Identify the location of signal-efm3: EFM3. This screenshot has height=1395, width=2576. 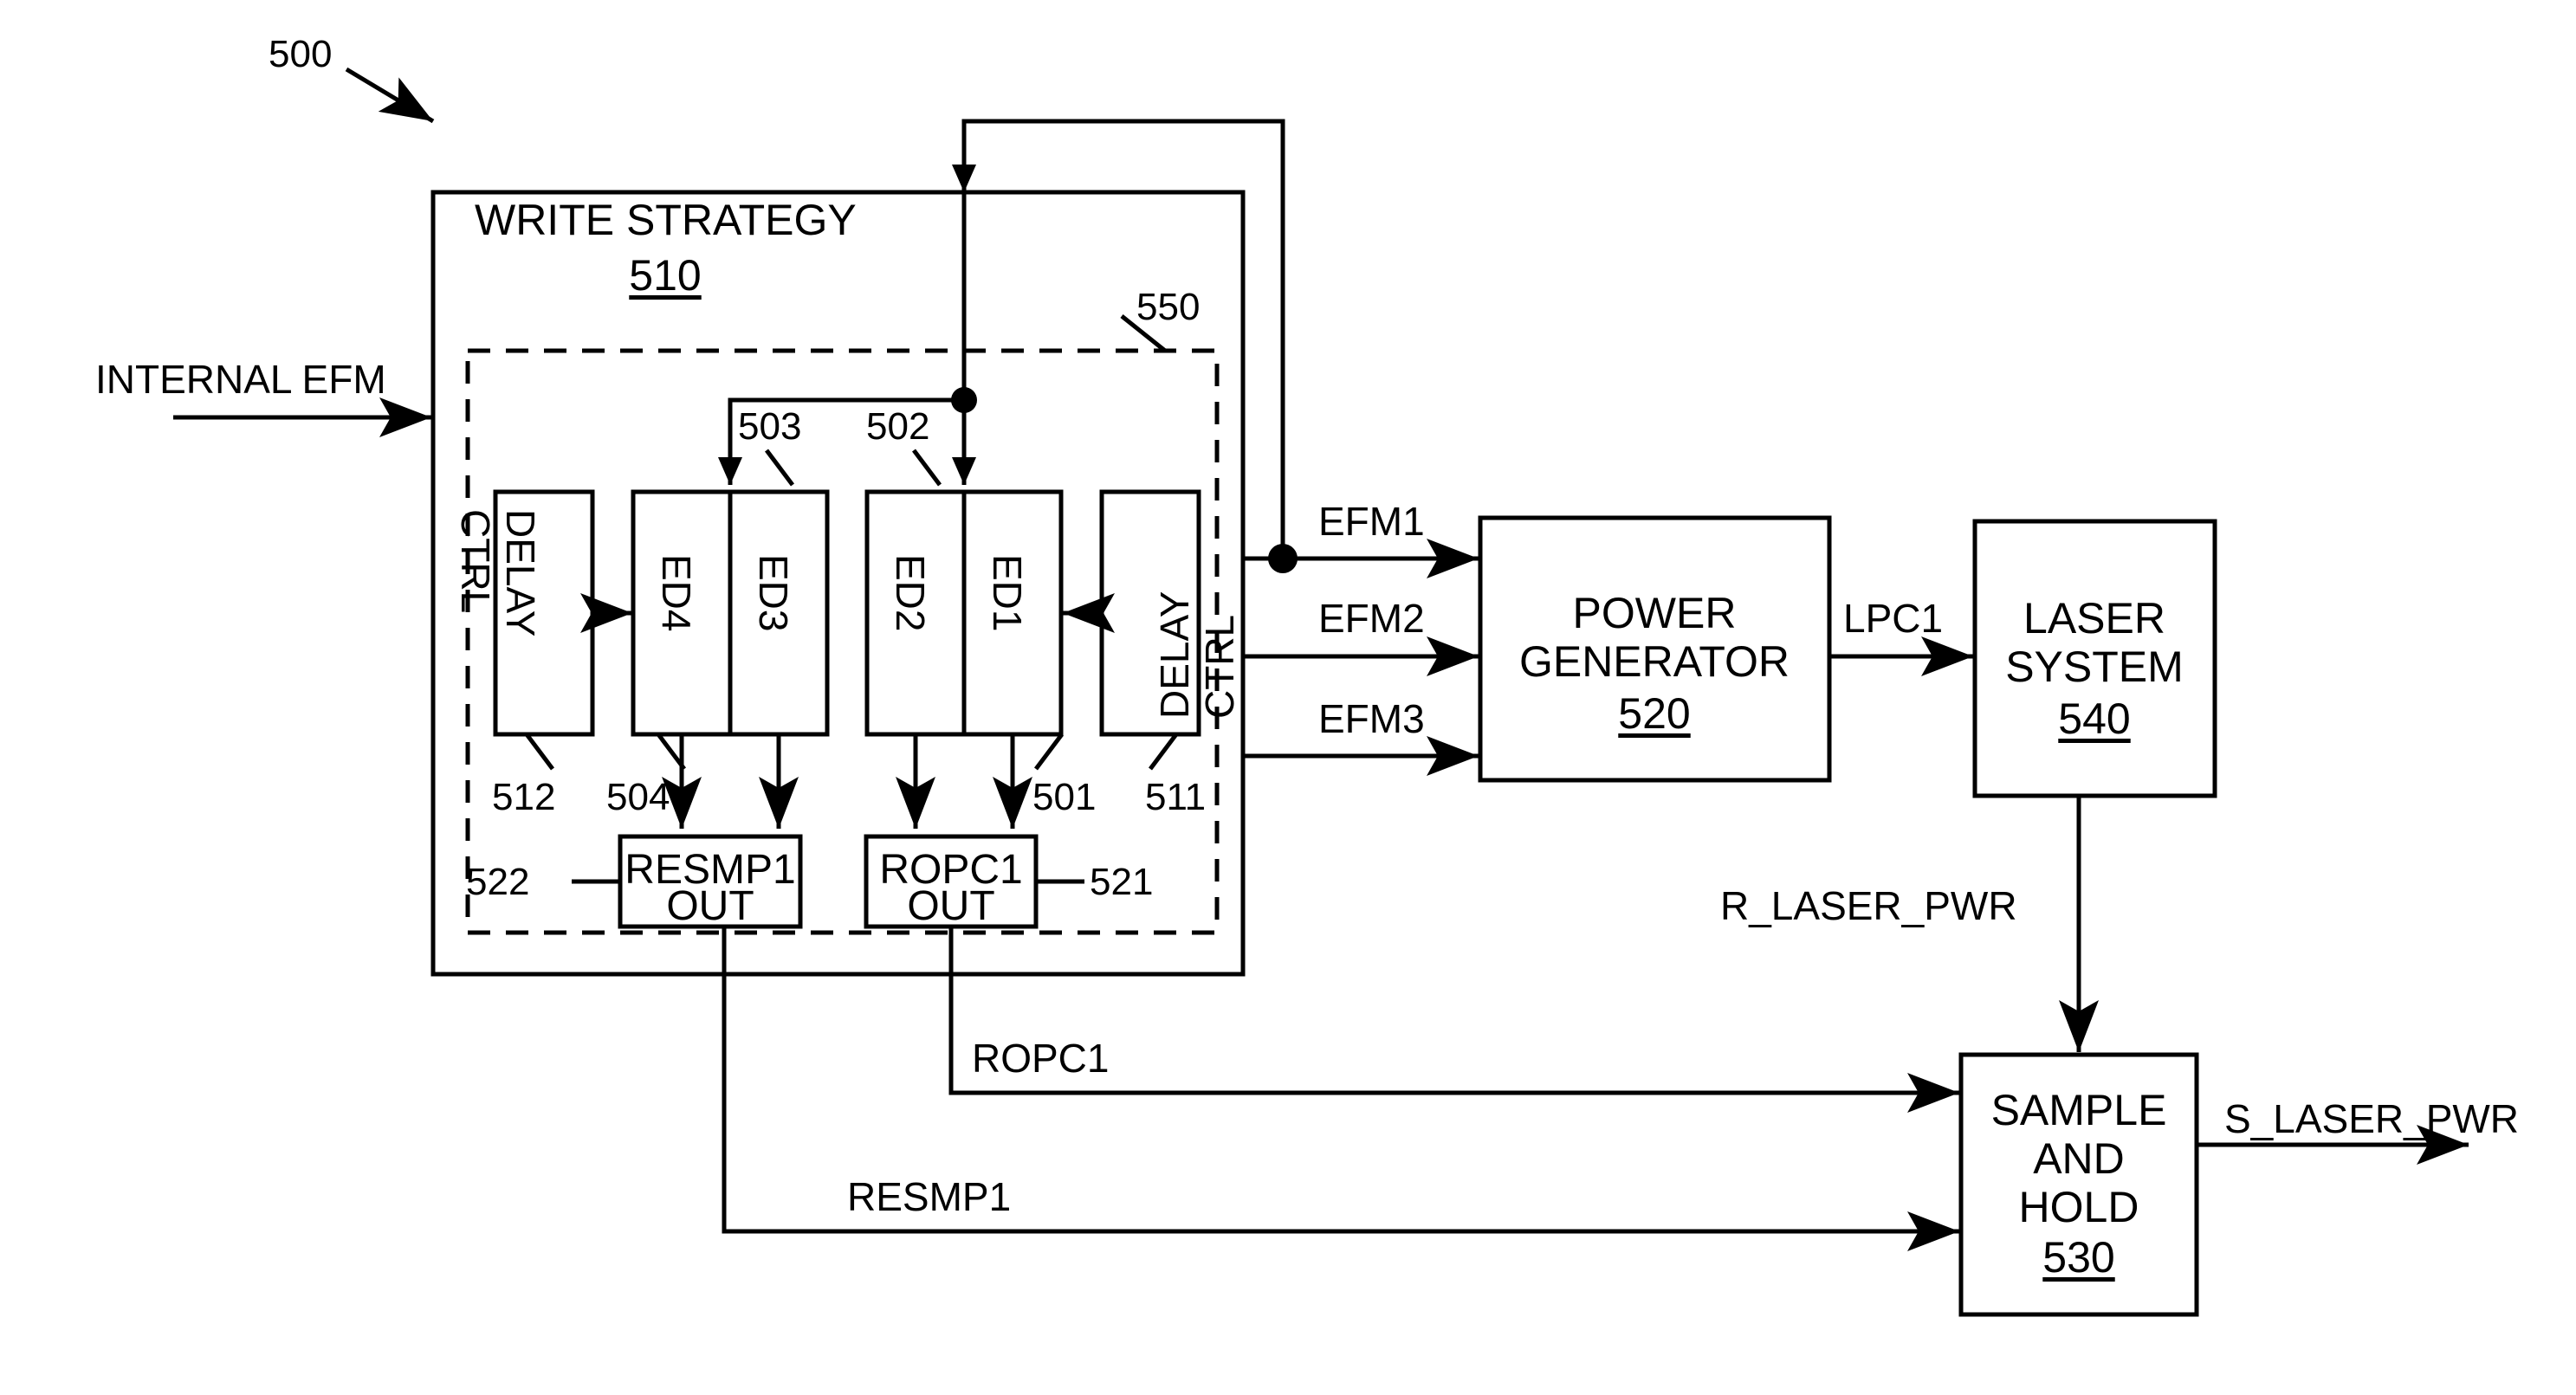
(1371, 718).